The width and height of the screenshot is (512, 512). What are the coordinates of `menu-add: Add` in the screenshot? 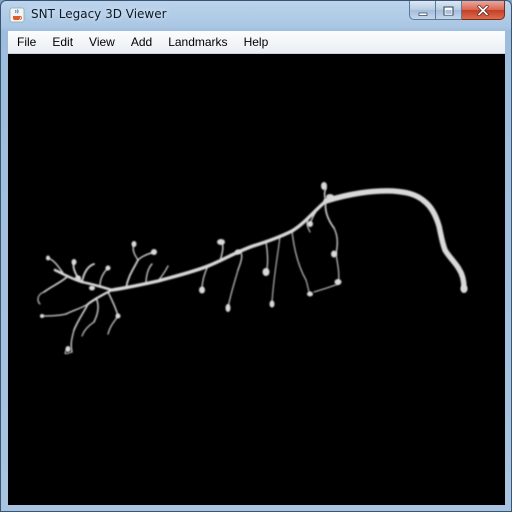 It's located at (141, 42).